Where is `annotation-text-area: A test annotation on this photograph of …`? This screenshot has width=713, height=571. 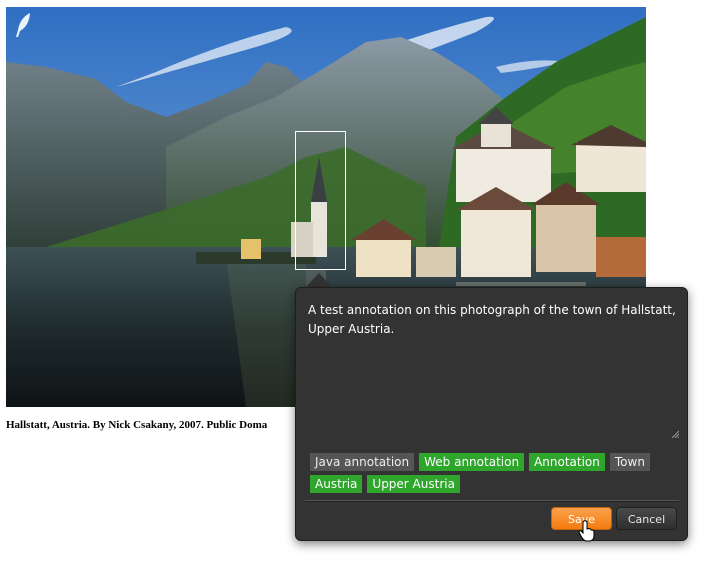 annotation-text-area: A test annotation on this photograph of … is located at coordinates (493, 369).